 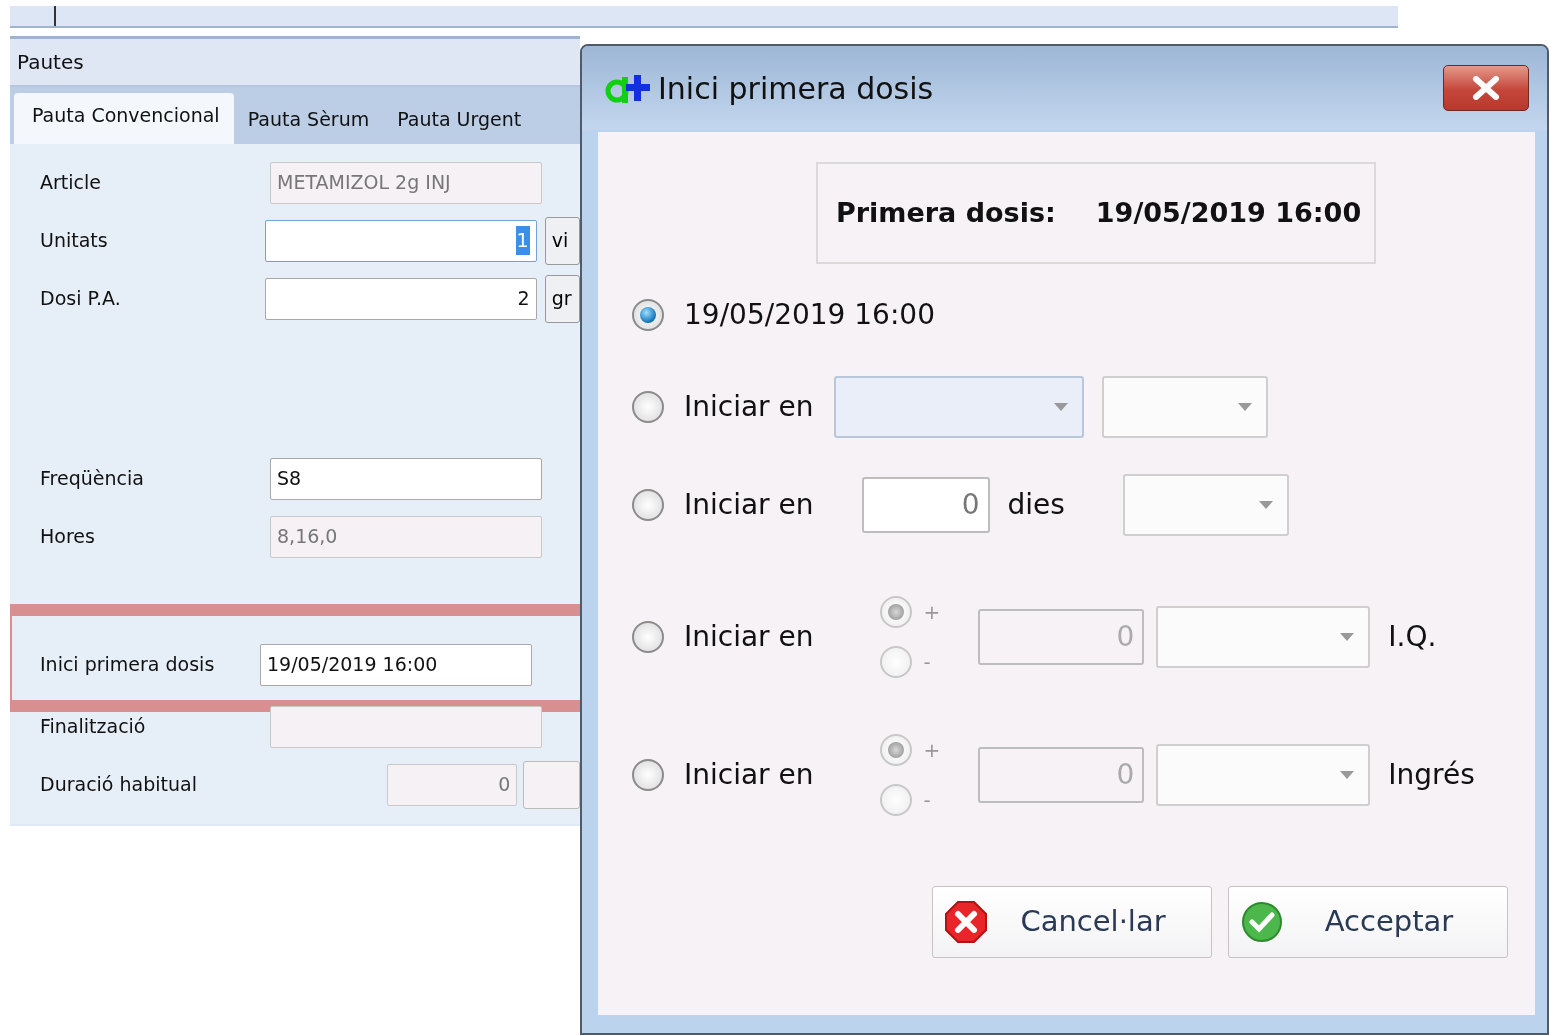 What do you see at coordinates (406, 478) in the screenshot?
I see `input-field: S8` at bounding box center [406, 478].